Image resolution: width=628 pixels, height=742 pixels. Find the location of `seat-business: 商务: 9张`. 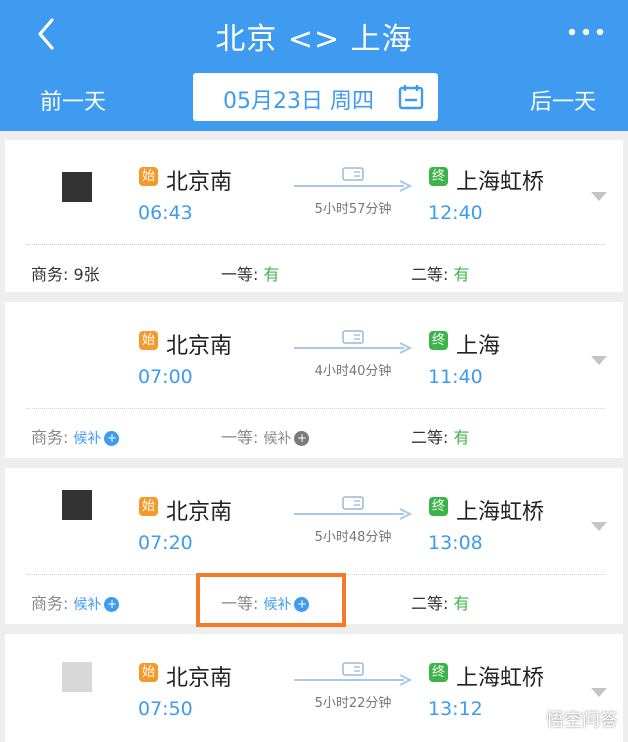

seat-business: 商务: 9张 is located at coordinates (65, 273).